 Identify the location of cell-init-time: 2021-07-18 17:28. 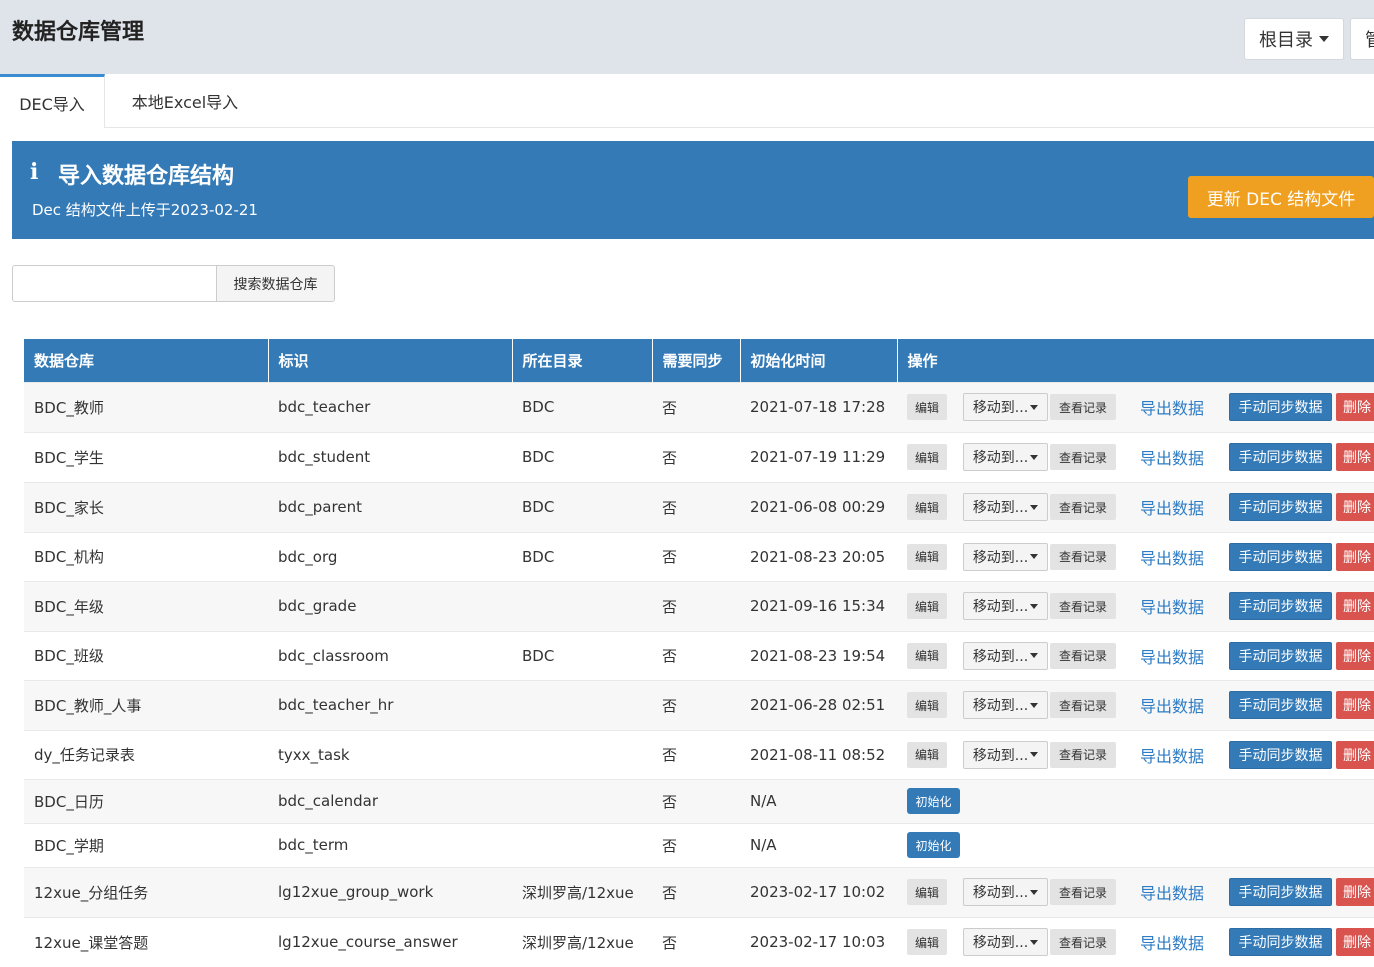
(818, 406).